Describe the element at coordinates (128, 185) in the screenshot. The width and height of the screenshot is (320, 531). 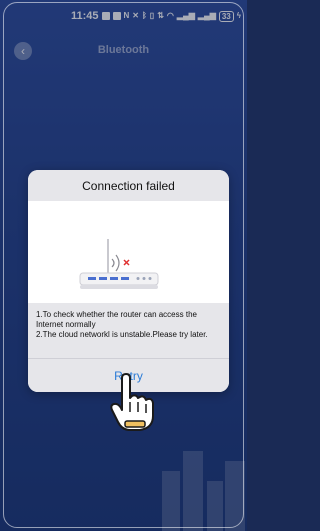
I see `dialog-title: Connection failed` at that location.